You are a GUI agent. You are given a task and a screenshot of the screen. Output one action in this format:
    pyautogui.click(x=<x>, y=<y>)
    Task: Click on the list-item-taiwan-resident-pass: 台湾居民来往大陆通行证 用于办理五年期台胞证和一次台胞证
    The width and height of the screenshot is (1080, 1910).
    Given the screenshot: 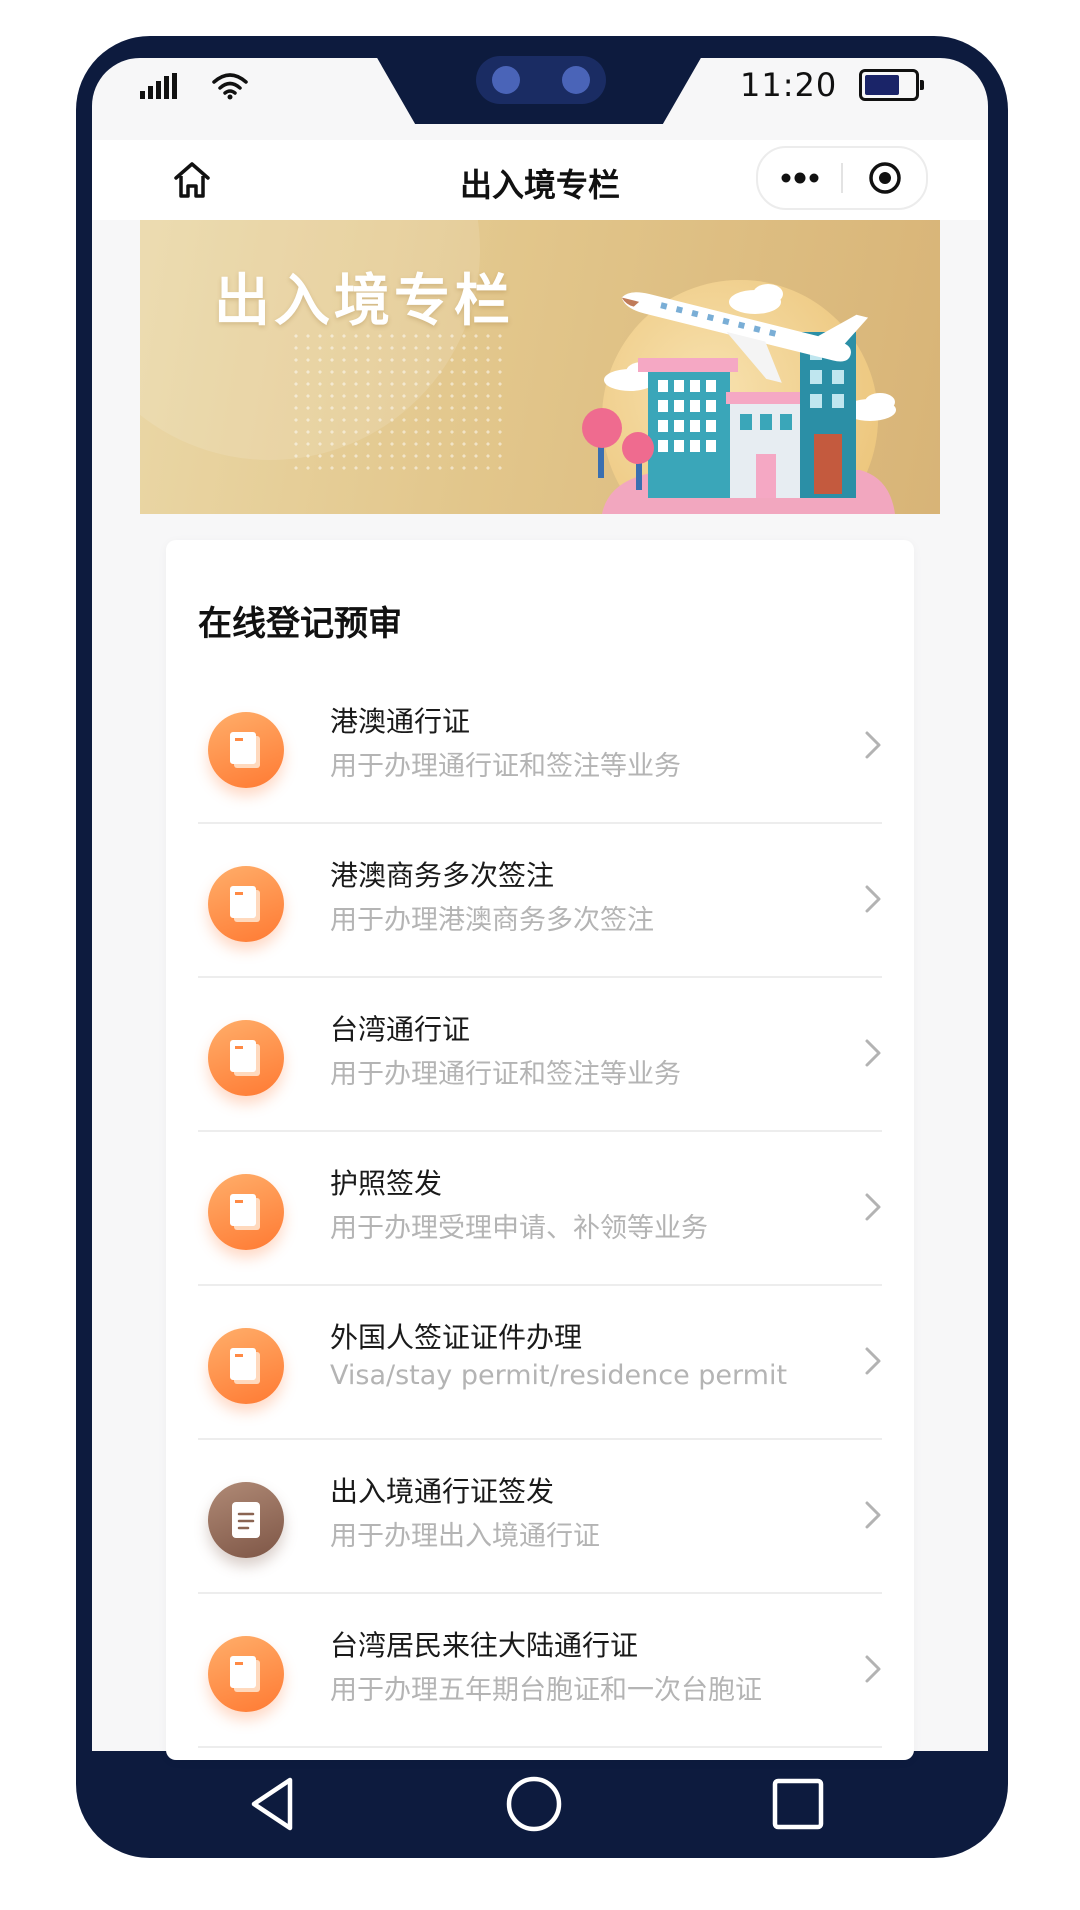 What is the action you would take?
    pyautogui.click(x=540, y=1671)
    